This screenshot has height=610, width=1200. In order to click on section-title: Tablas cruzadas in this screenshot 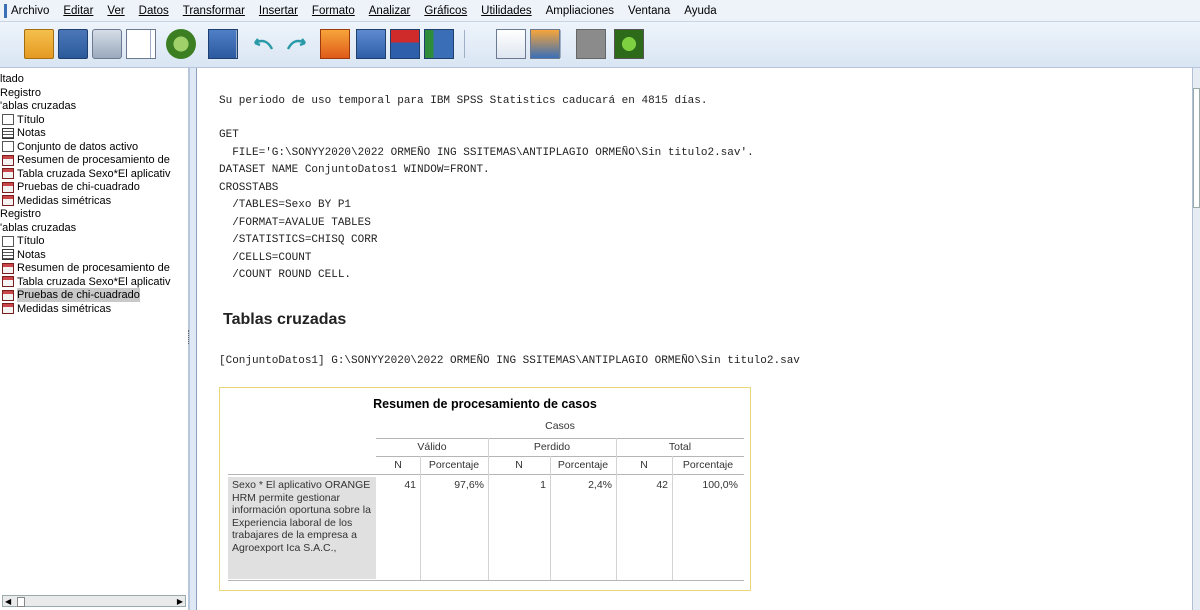, I will do `click(285, 319)`.